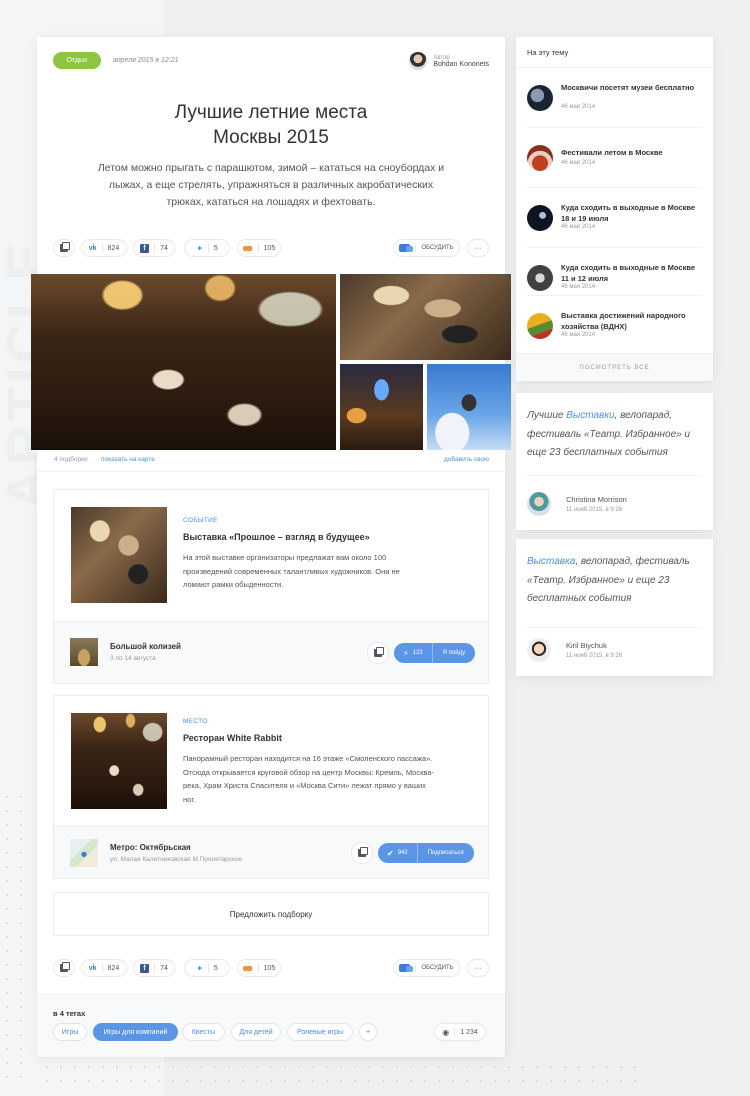  I want to click on ok-count: 105, so click(269, 248).